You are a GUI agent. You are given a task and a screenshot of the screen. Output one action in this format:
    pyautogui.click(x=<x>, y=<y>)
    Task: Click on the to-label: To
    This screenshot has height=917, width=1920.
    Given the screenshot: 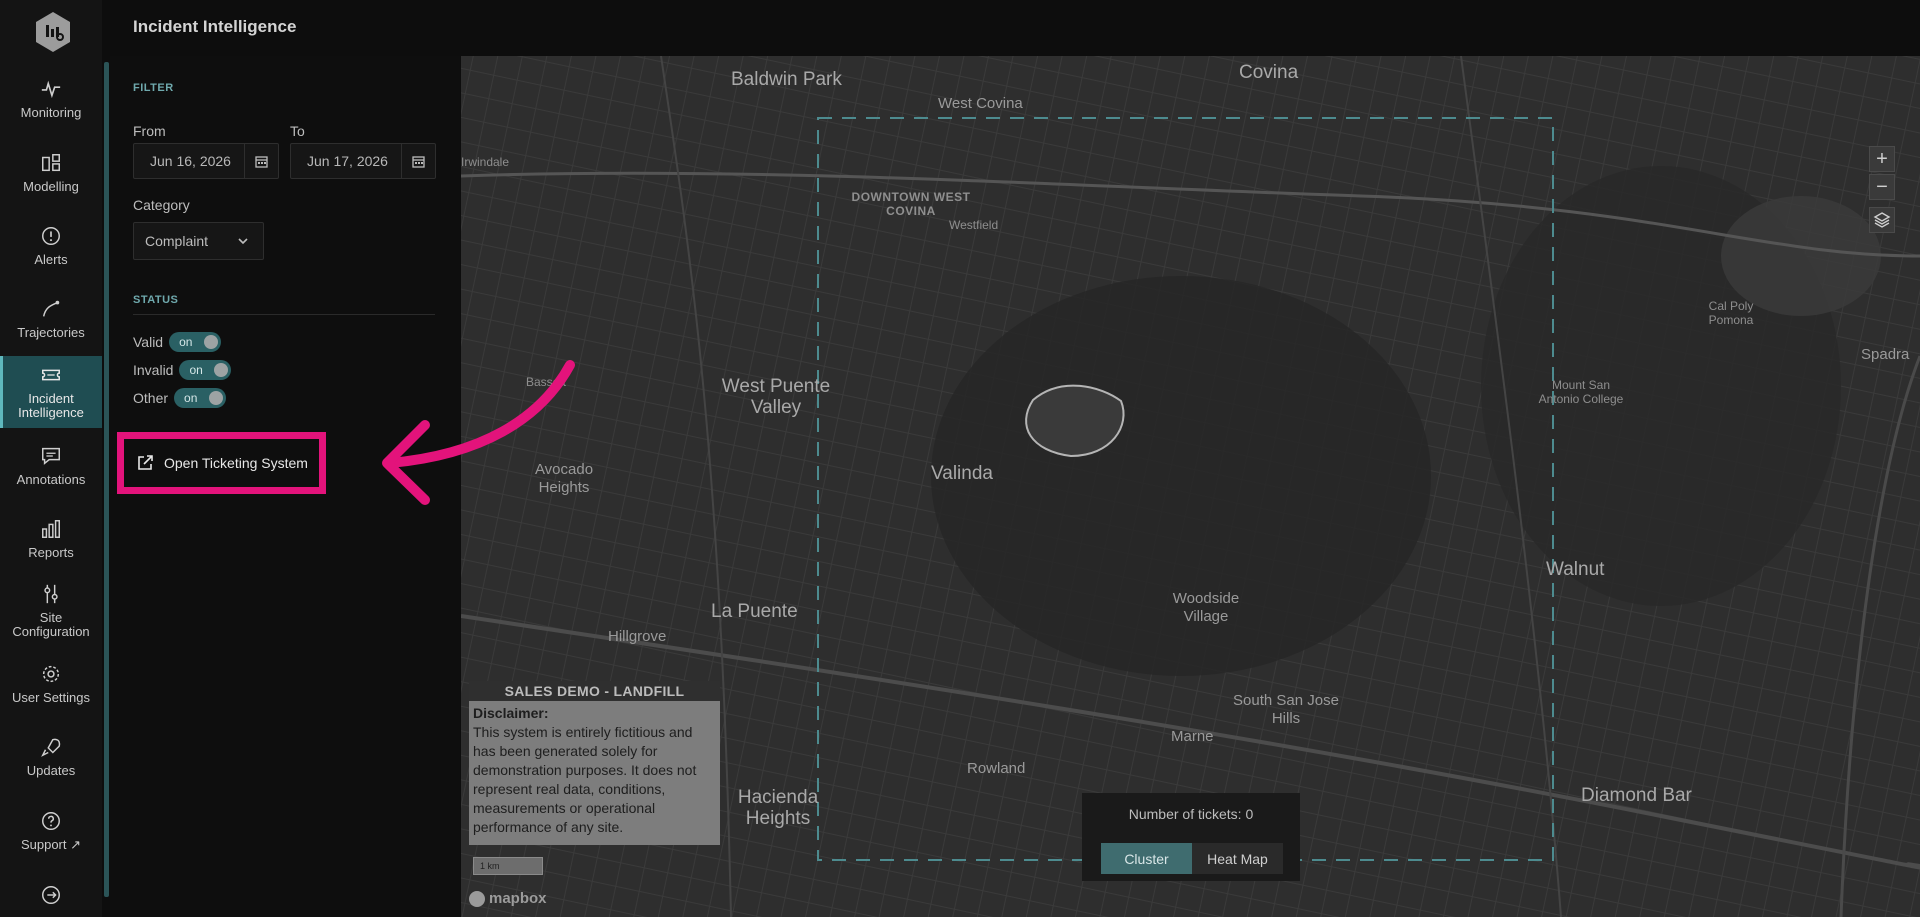 What is the action you would take?
    pyautogui.click(x=297, y=131)
    